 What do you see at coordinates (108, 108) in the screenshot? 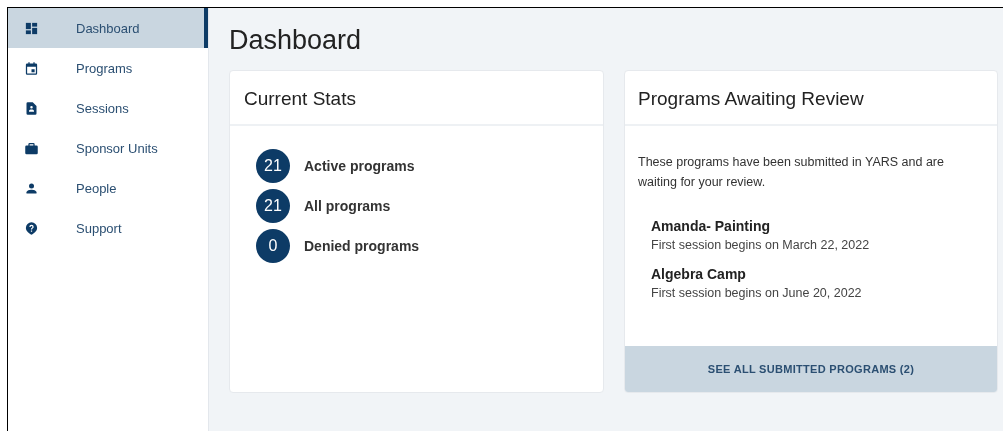
I see `sidebar-item: Sessions` at bounding box center [108, 108].